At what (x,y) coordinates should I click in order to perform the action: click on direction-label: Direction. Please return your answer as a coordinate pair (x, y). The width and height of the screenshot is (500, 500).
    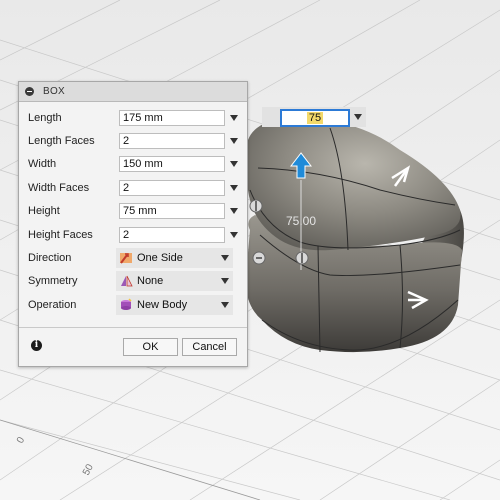
    Looking at the image, I should click on (50, 258).